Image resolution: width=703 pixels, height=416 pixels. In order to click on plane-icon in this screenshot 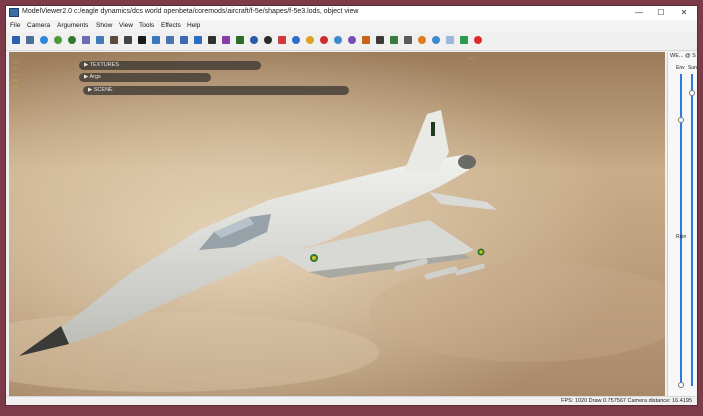, I will do `click(380, 40)`.